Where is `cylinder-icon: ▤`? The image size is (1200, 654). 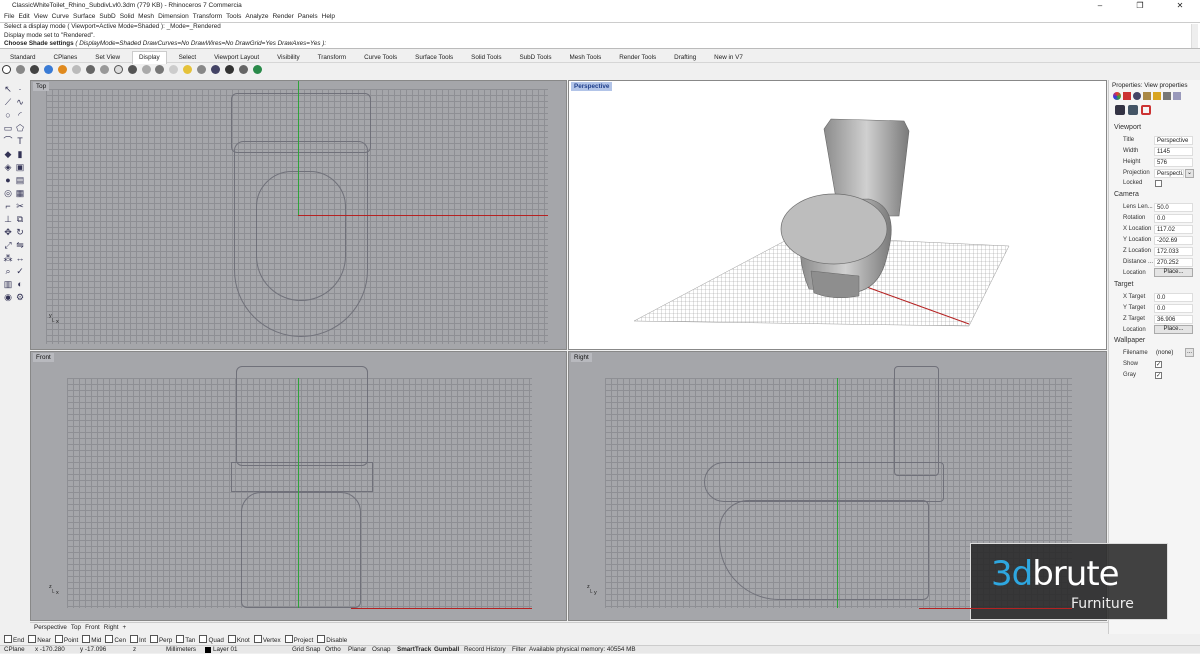 cylinder-icon: ▤ is located at coordinates (20, 180).